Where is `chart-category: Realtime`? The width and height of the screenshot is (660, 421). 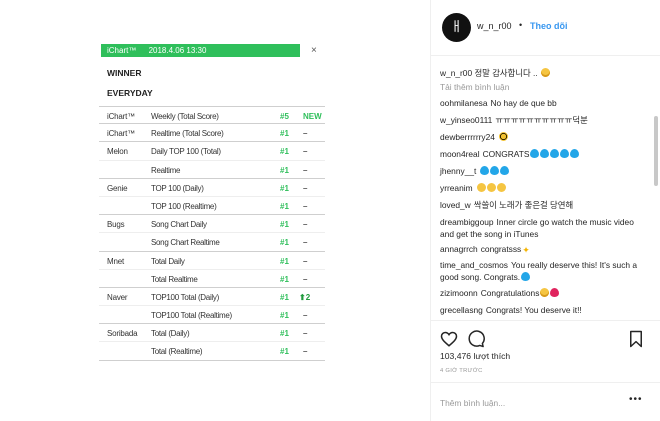
chart-category: Realtime is located at coordinates (166, 170).